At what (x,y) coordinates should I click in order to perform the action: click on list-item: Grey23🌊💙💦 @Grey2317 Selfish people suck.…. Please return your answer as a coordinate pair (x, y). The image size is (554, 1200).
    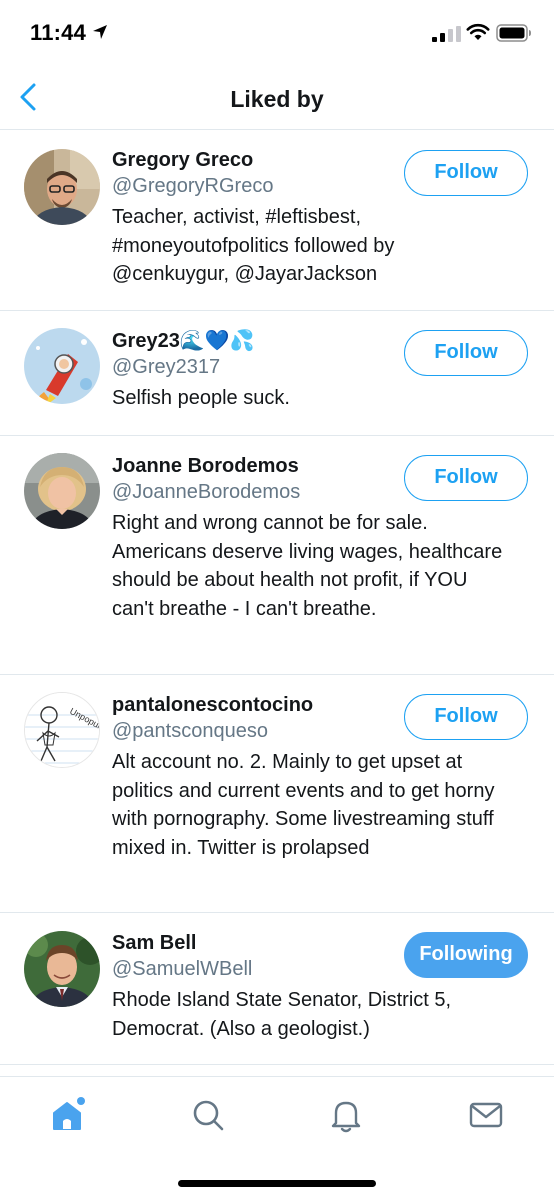
    Looking at the image, I should click on (277, 373).